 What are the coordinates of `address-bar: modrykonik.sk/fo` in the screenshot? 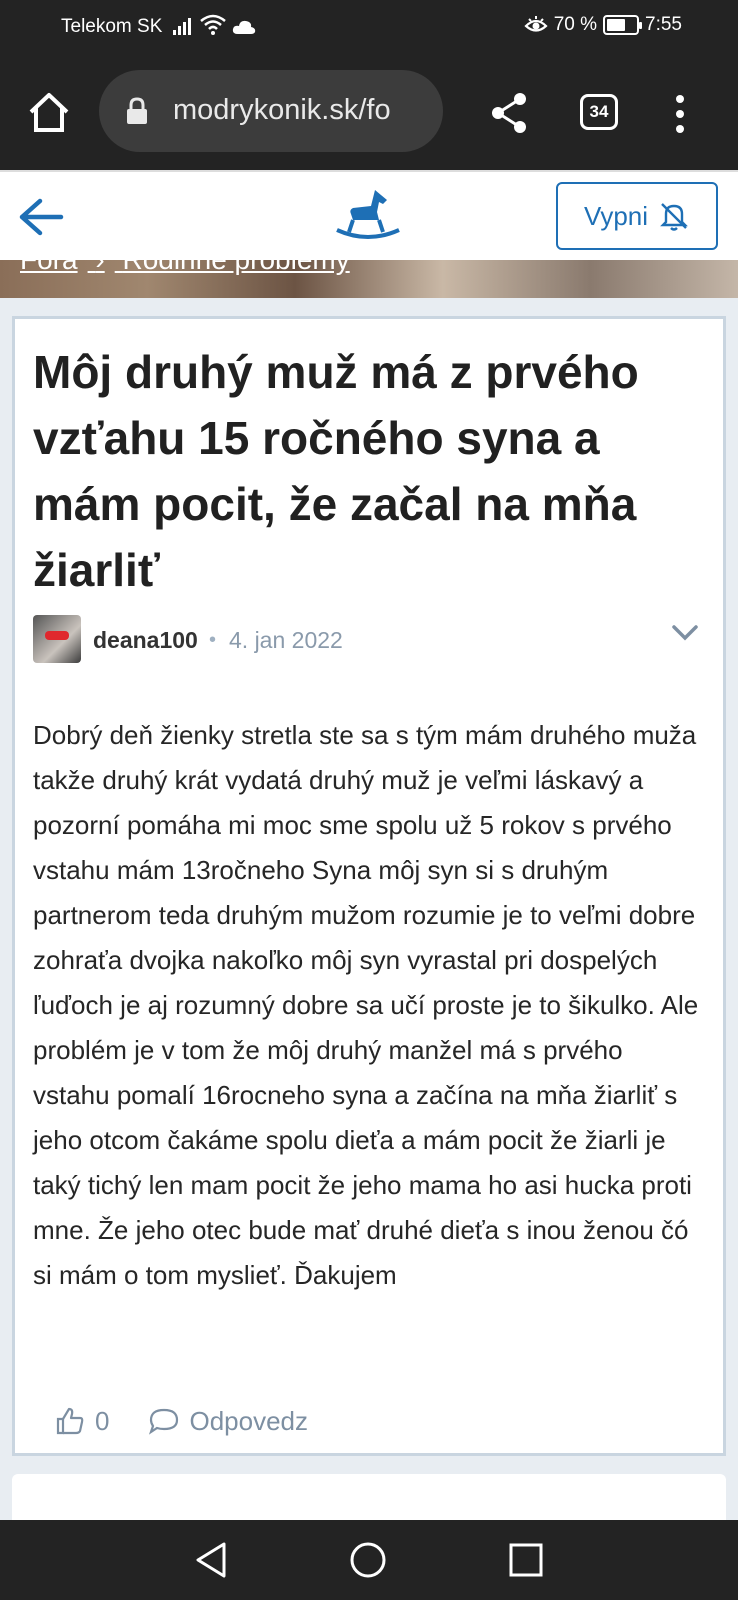 It's located at (271, 111).